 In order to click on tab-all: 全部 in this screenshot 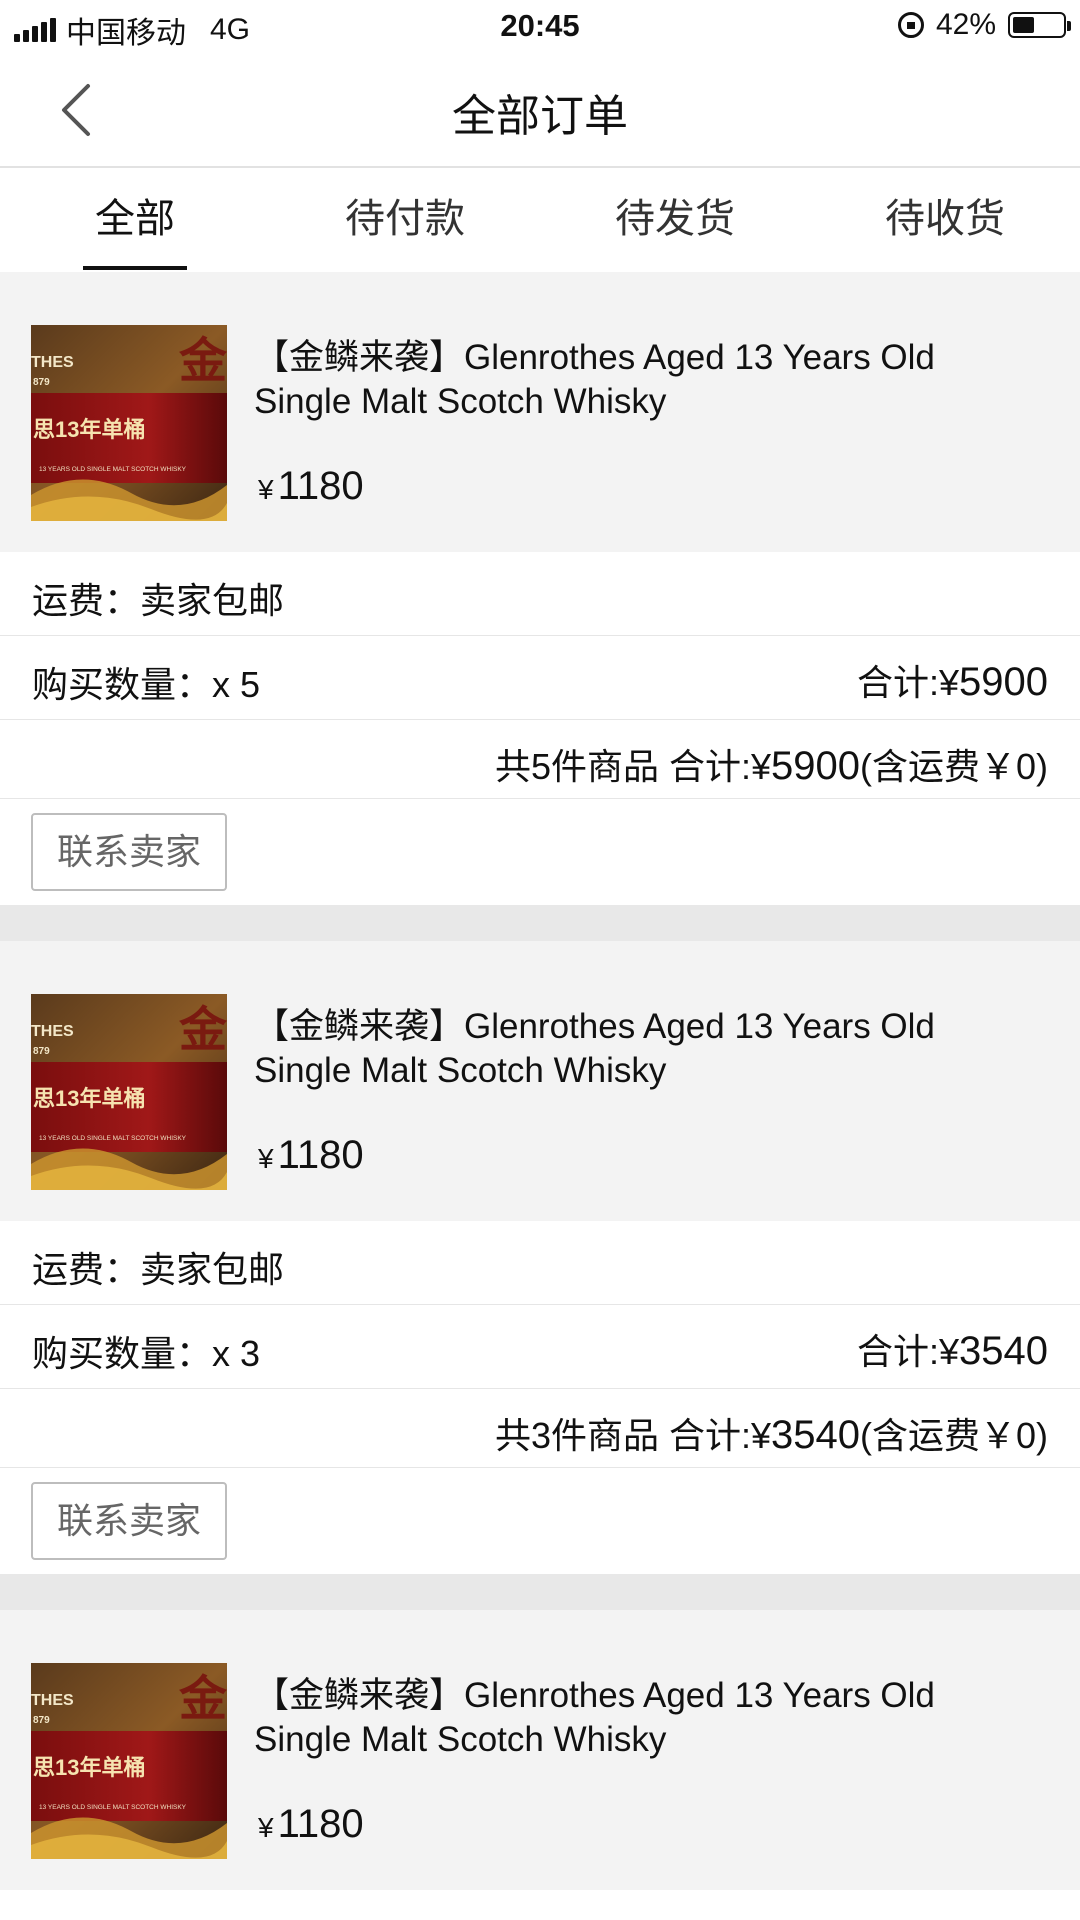, I will do `click(135, 219)`.